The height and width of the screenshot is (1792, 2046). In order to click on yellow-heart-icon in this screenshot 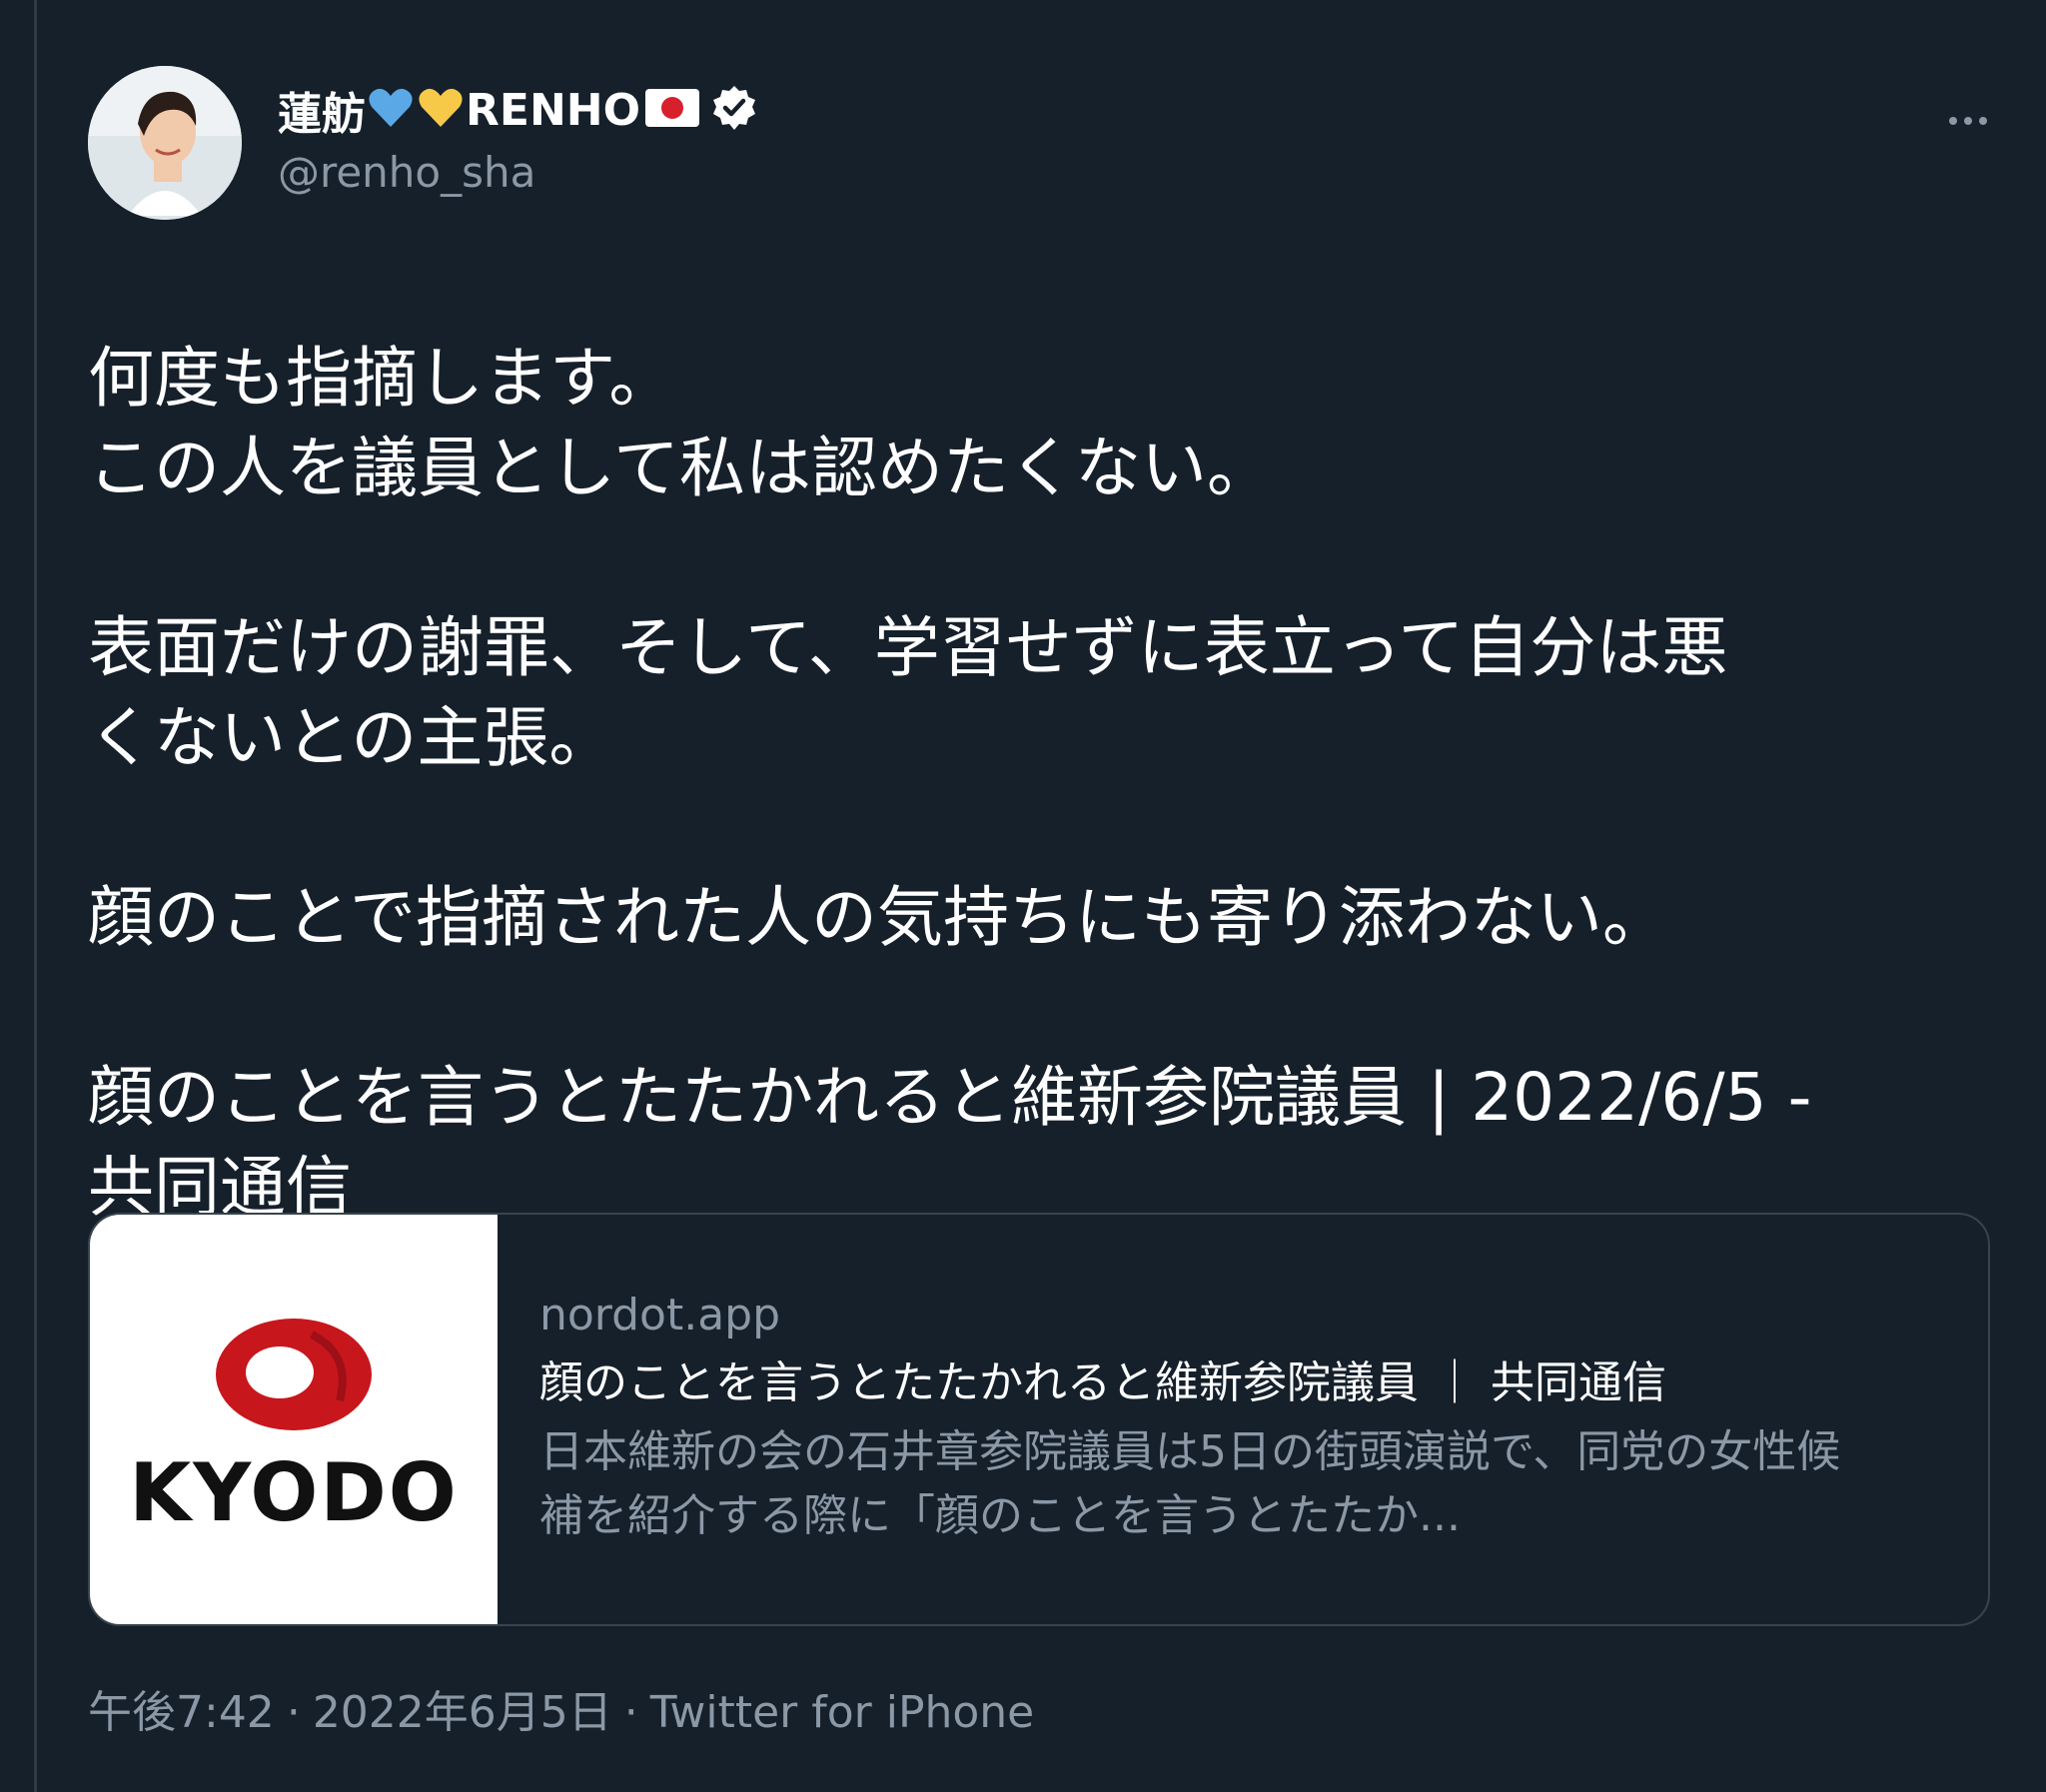, I will do `click(441, 110)`.